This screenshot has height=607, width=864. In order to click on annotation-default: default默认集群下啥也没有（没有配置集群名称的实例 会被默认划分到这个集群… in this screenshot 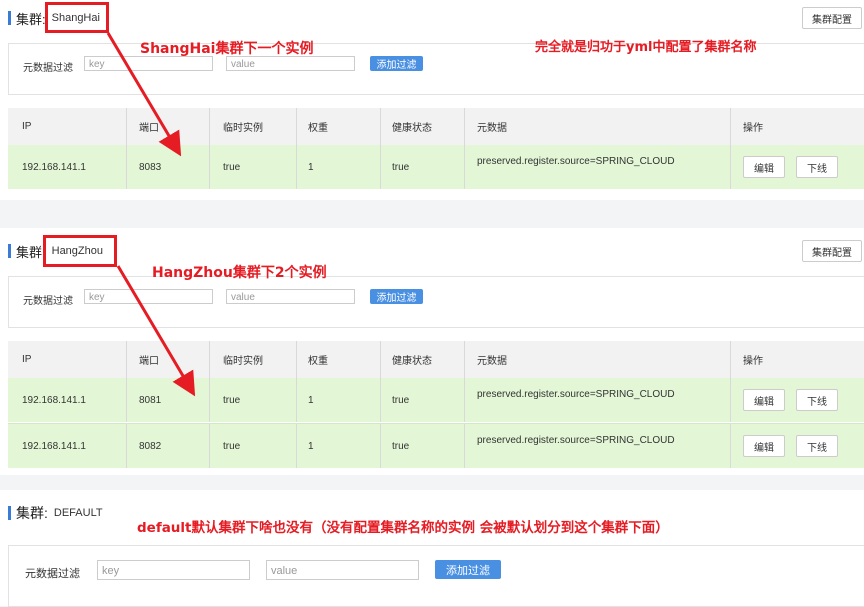, I will do `click(403, 528)`.